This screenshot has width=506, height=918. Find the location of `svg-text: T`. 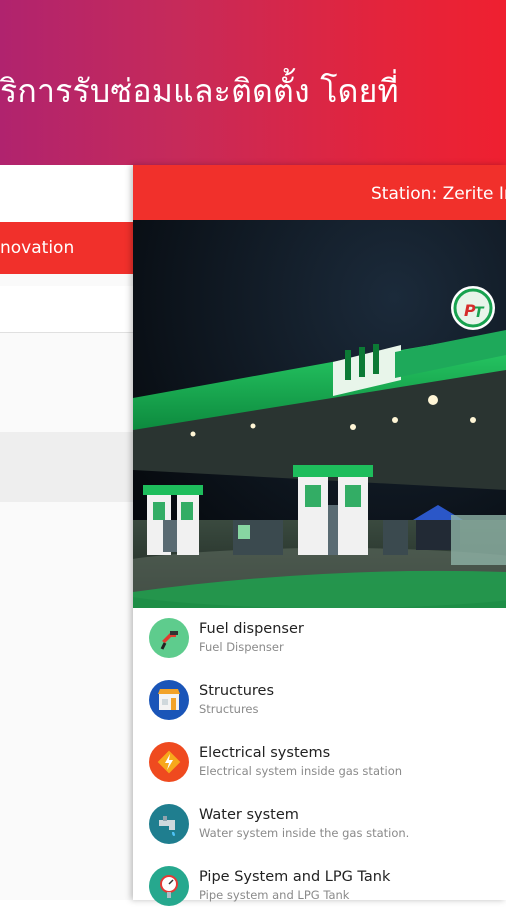

svg-text: T is located at coordinates (479, 313).